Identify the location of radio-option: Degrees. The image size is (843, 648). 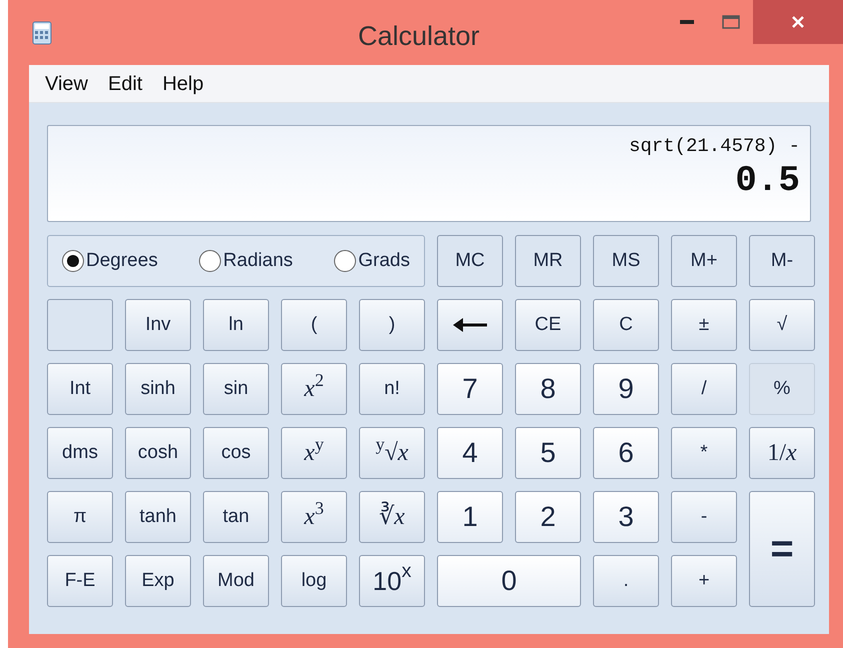
(110, 261).